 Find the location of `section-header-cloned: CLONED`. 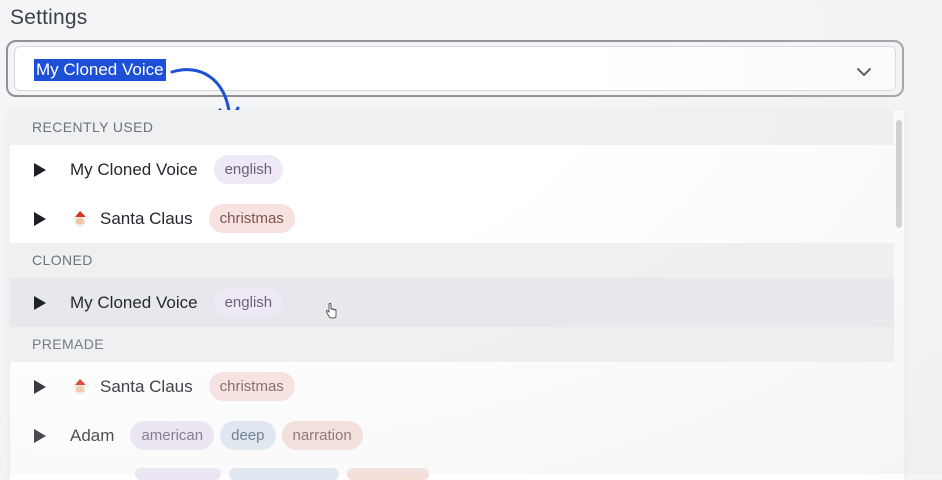

section-header-cloned: CLONED is located at coordinates (452, 260).